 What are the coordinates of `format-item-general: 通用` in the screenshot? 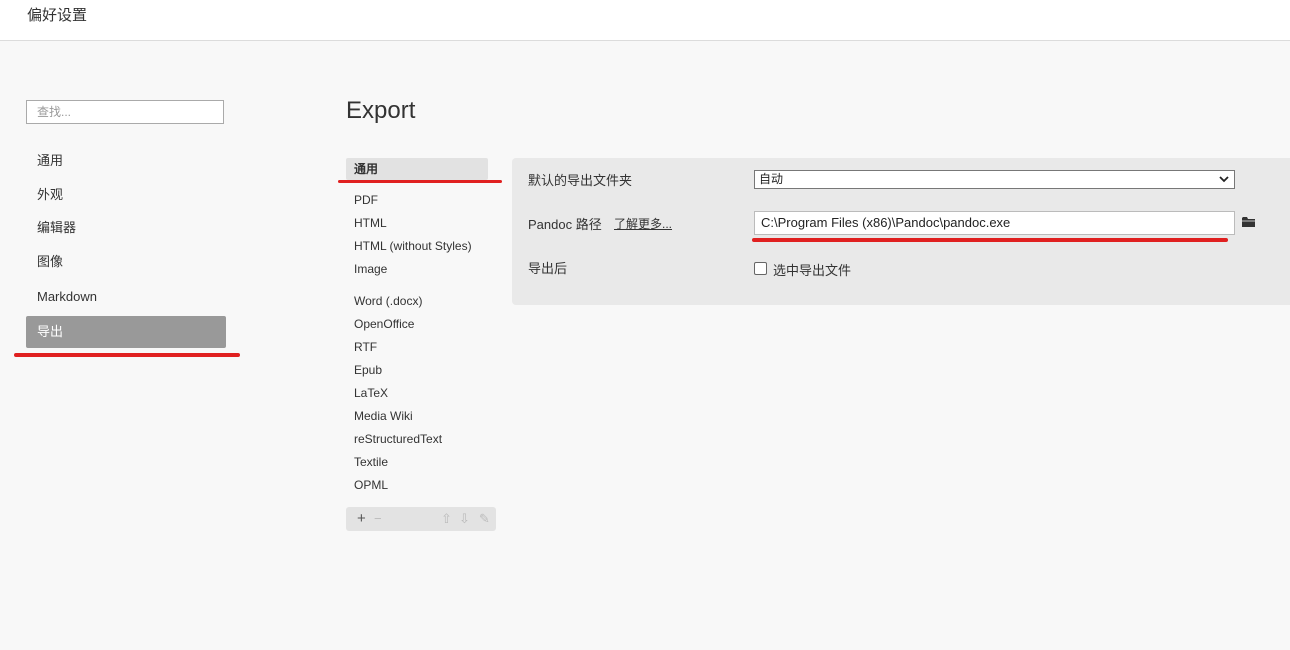 It's located at (417, 169).